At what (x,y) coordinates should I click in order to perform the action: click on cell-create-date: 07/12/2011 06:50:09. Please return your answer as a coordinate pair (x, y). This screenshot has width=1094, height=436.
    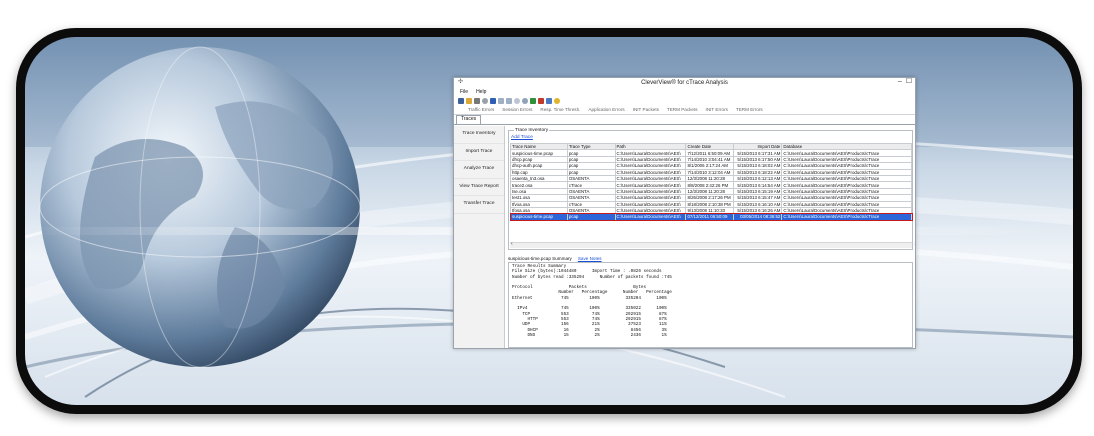
    Looking at the image, I should click on (710, 217).